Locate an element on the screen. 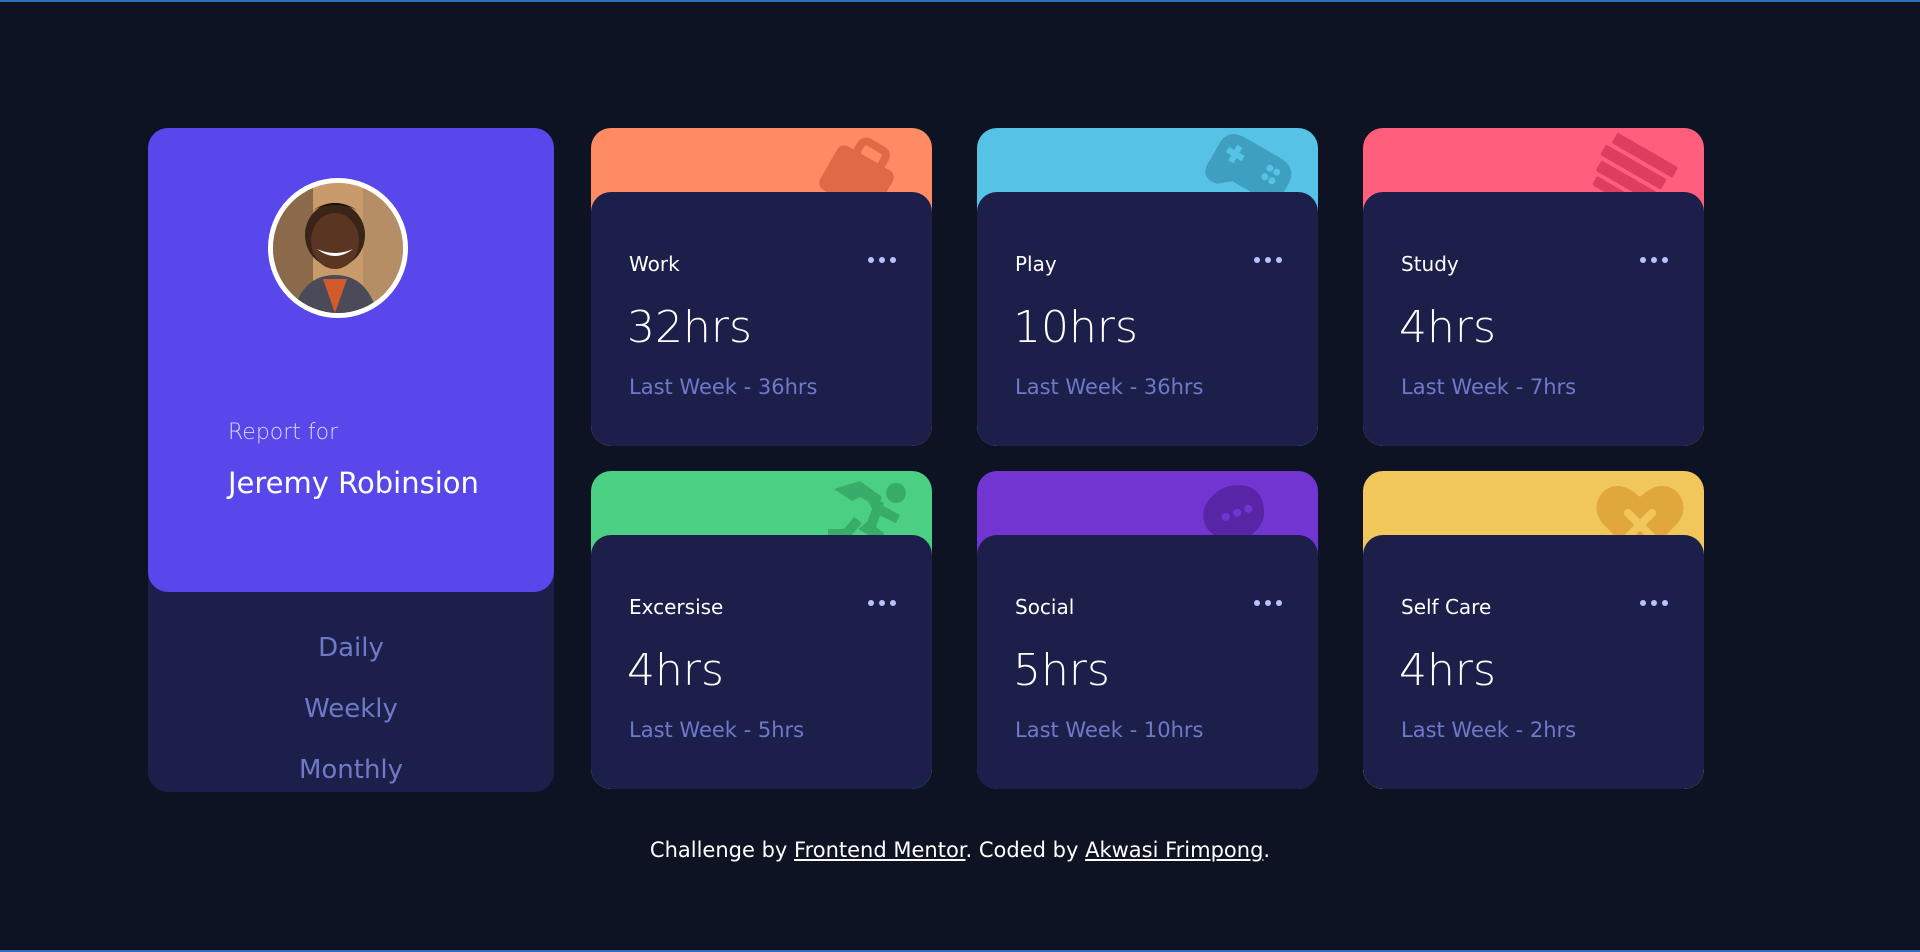  user-name: Jeremy Robinsion is located at coordinates (353, 483).